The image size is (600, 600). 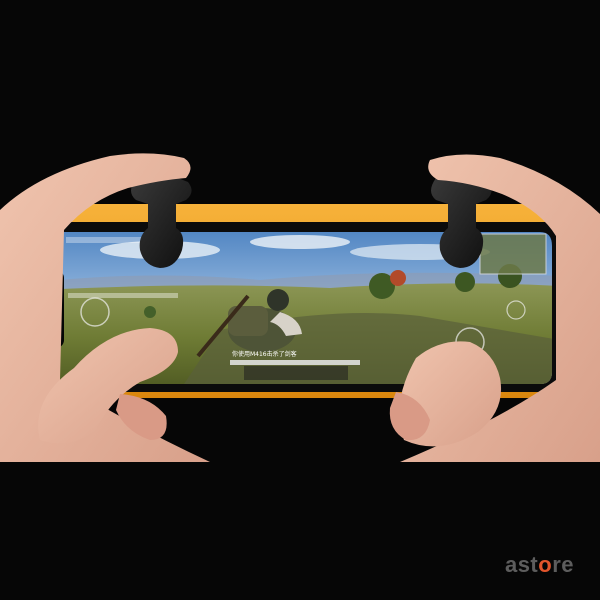 What do you see at coordinates (296, 373) in the screenshot?
I see `weapon-slot` at bounding box center [296, 373].